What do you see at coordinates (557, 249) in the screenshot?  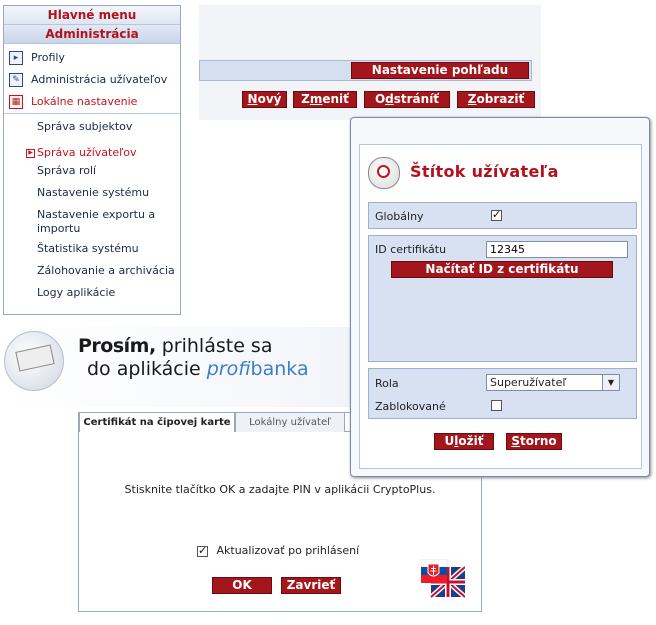 I see `cert-id-input` at bounding box center [557, 249].